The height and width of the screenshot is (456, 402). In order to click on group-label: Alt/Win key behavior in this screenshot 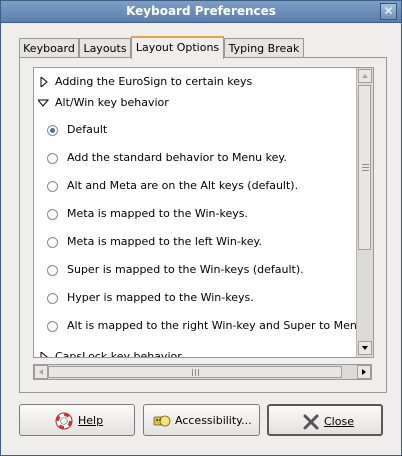, I will do `click(112, 102)`.